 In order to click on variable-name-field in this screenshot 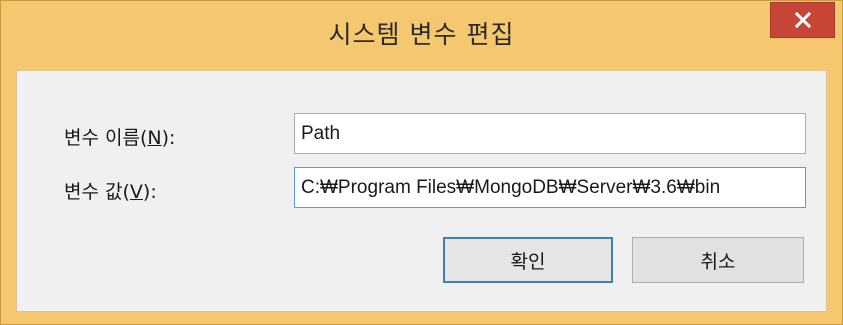, I will do `click(550, 133)`.